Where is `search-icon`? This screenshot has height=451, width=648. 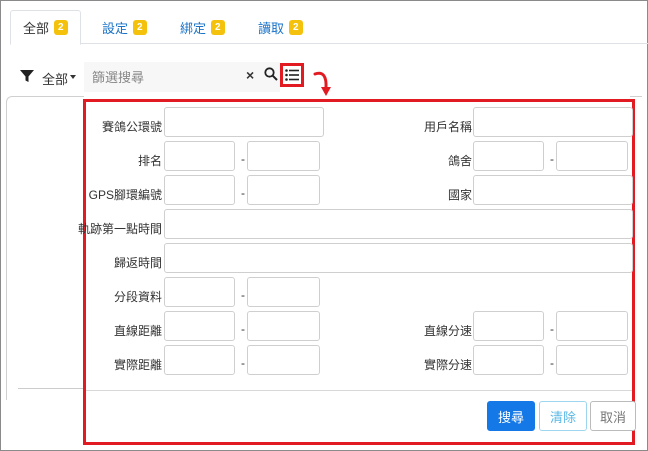
search-icon is located at coordinates (271, 74).